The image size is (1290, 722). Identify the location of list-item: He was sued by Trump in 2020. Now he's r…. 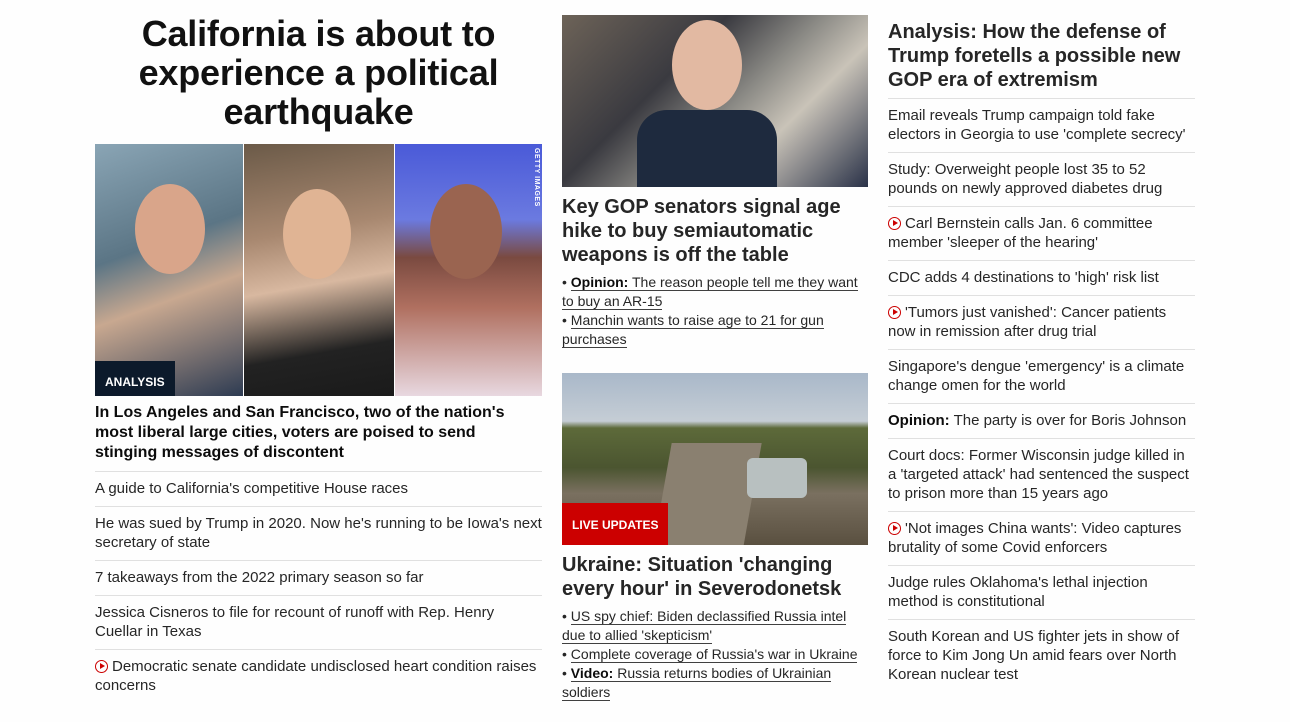
(318, 533).